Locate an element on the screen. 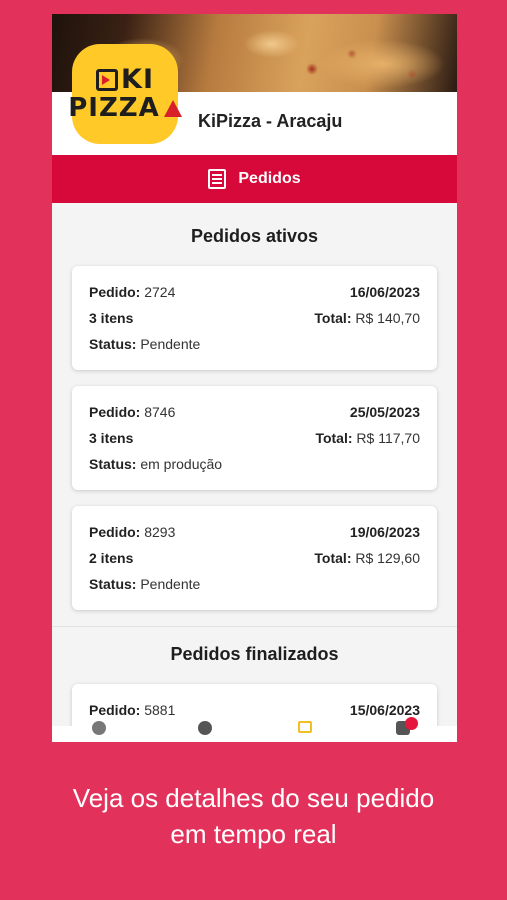 This screenshot has width=507, height=900. order-row-middle: 3 itens Total: R$ 140,70 is located at coordinates (254, 318).